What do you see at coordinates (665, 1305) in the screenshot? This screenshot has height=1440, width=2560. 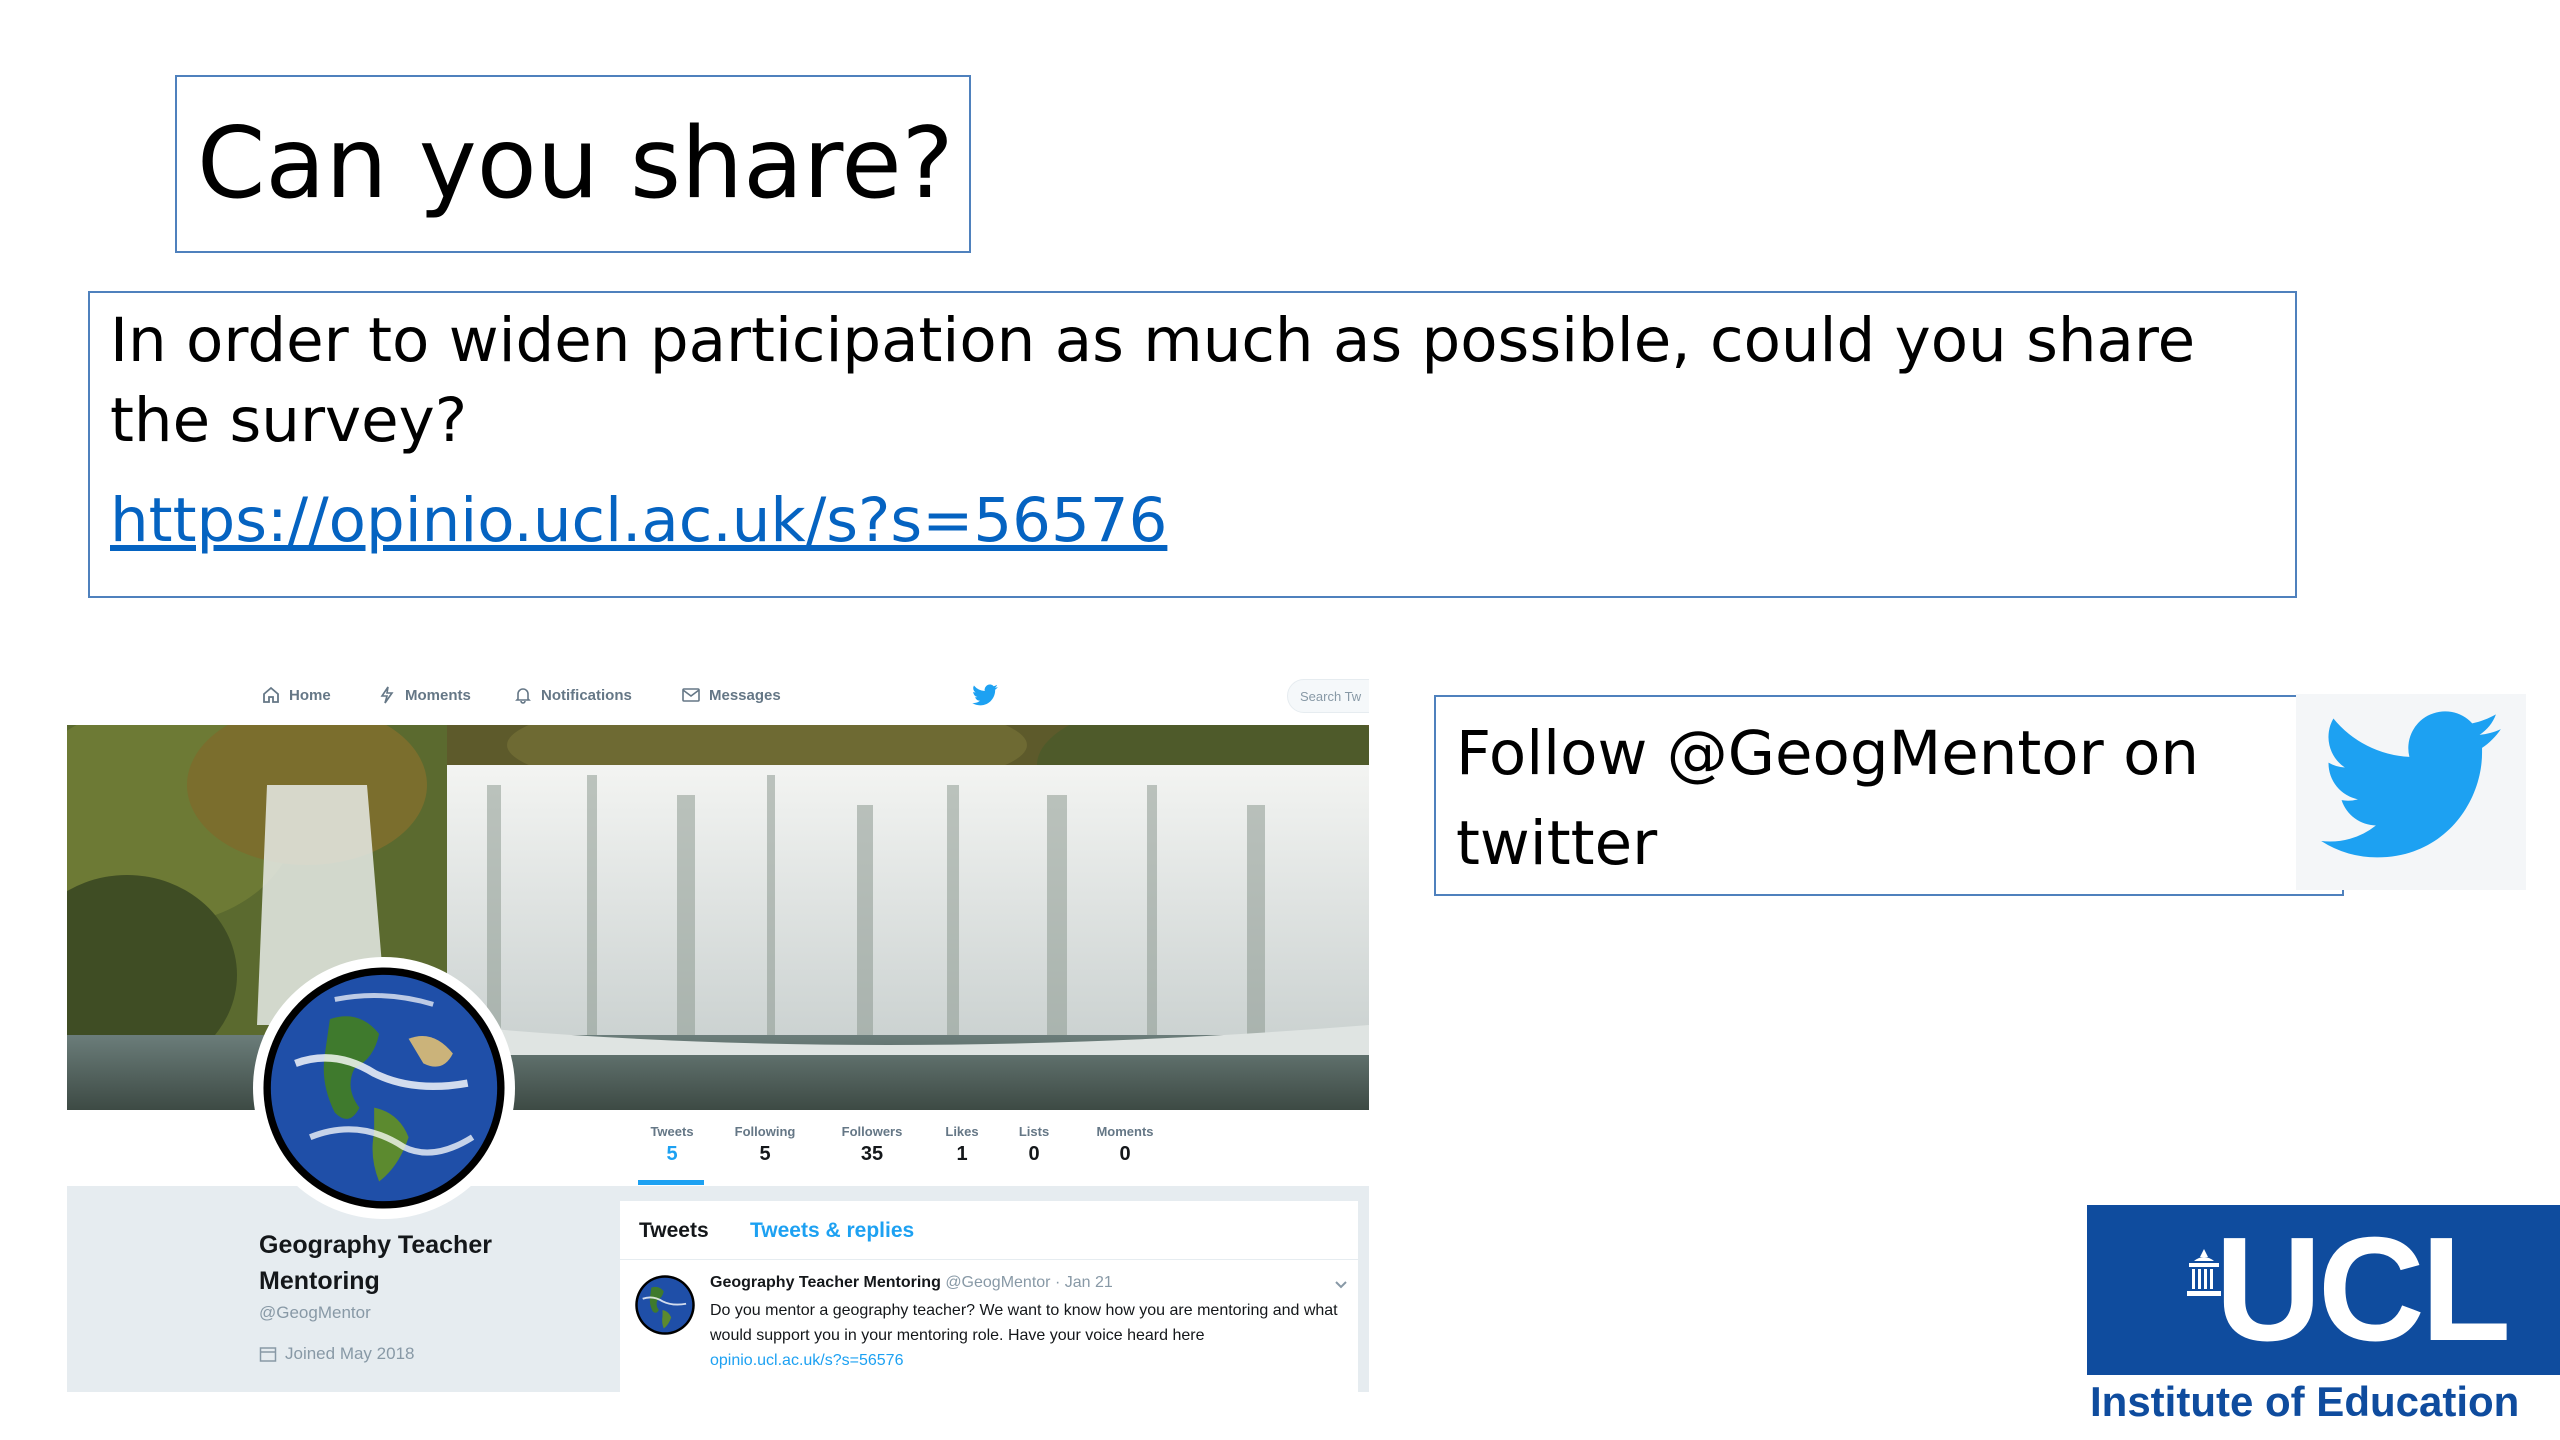 I see `tweet-avatar` at bounding box center [665, 1305].